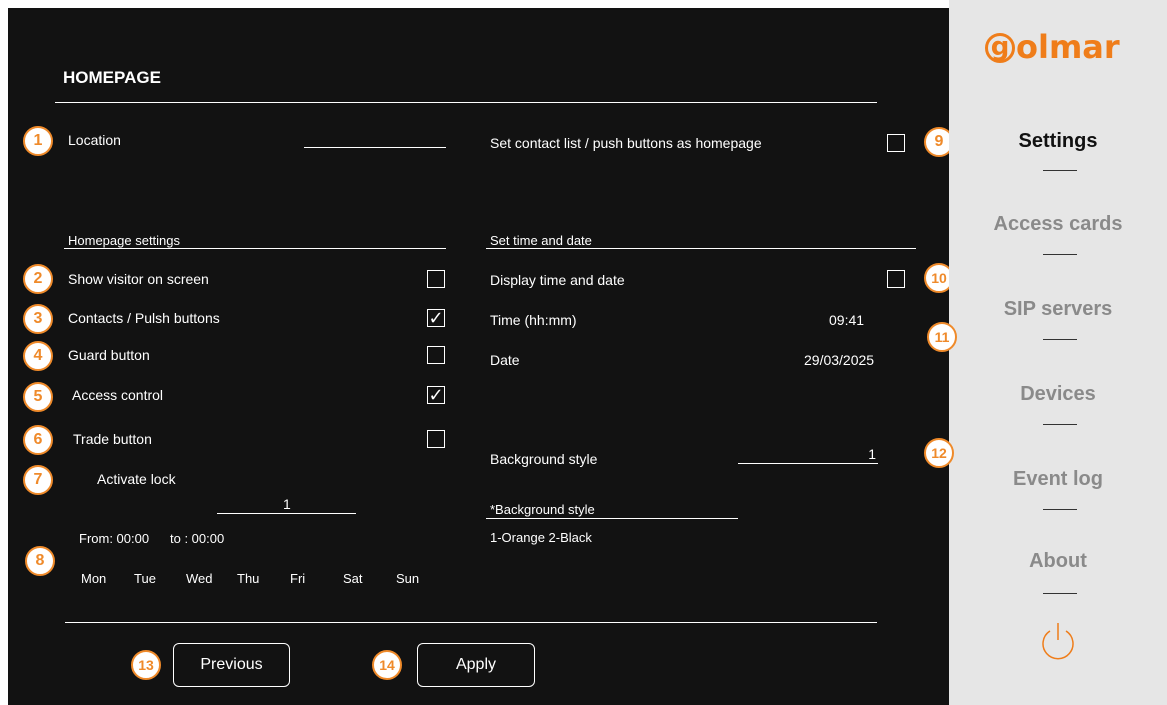  I want to click on power-icon, so click(1058, 642).